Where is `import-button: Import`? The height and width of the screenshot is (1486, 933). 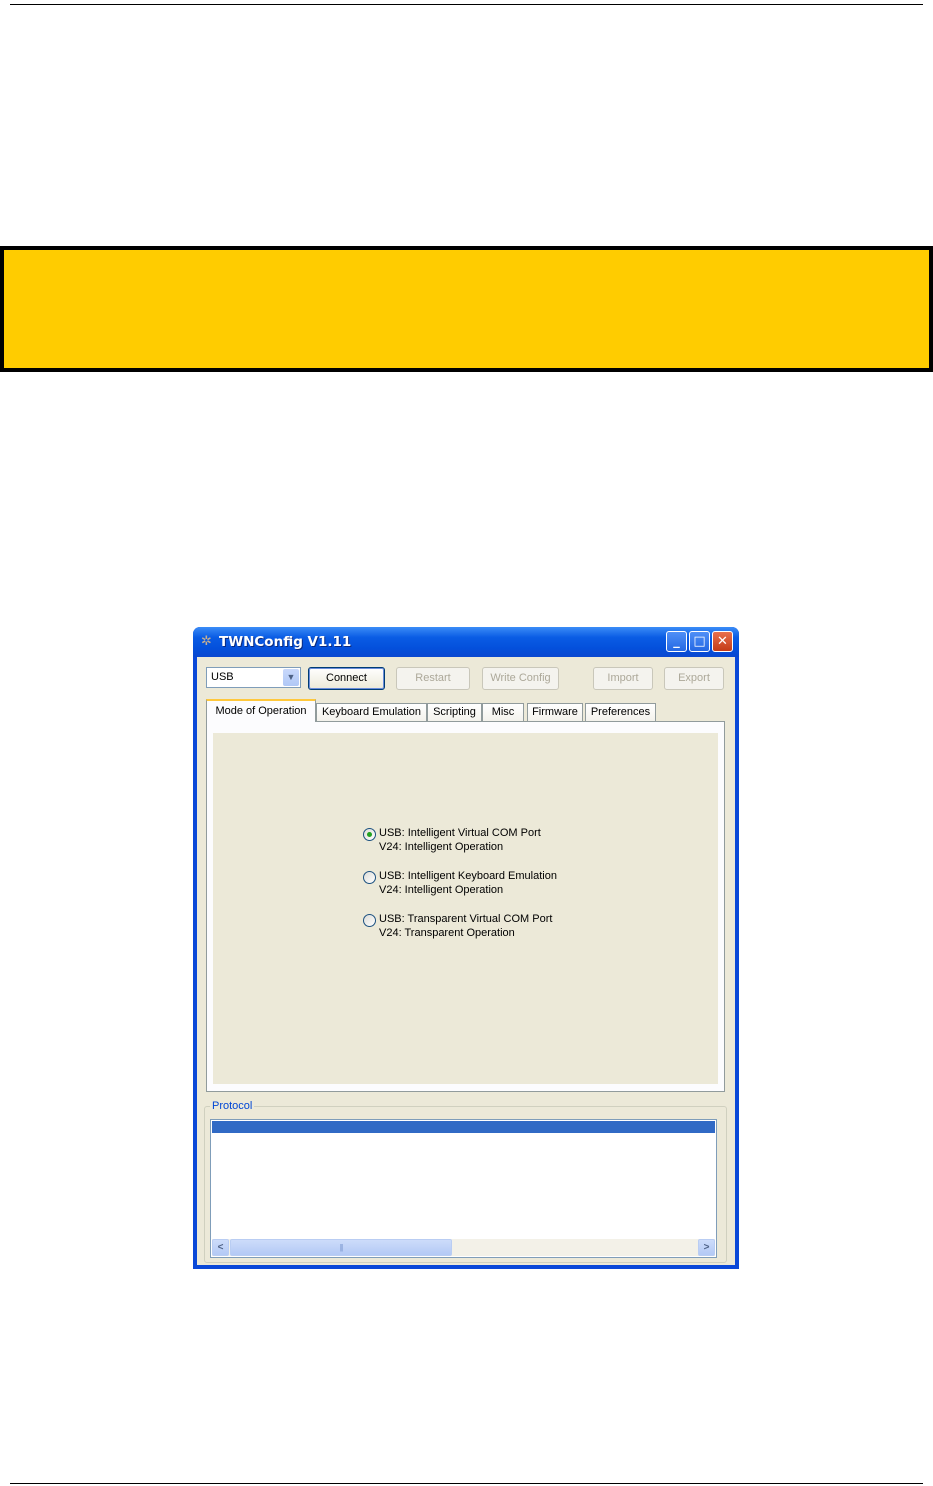 import-button: Import is located at coordinates (623, 678).